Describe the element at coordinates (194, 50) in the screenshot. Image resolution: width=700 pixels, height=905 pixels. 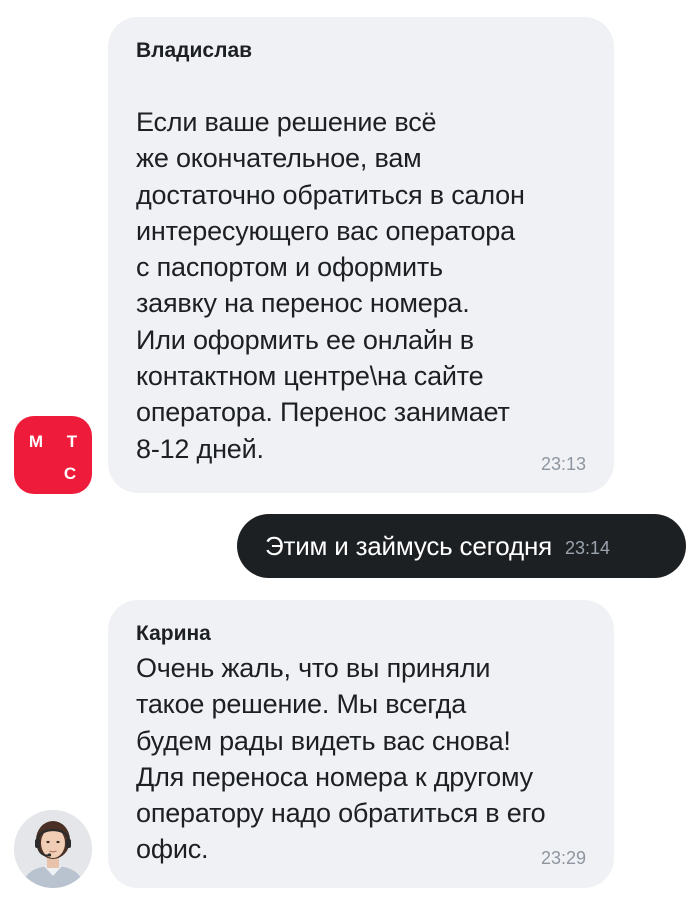
I see `sender-name: Владислав` at that location.